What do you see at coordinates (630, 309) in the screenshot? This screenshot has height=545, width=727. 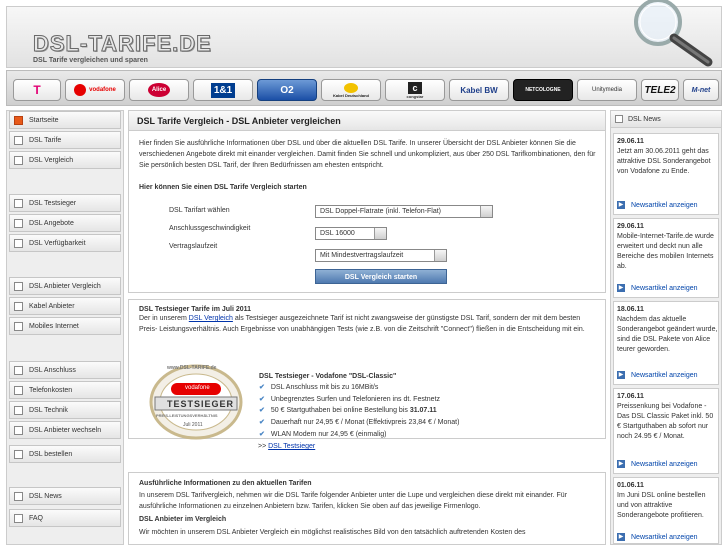 I see `news-date: 18.06.11` at bounding box center [630, 309].